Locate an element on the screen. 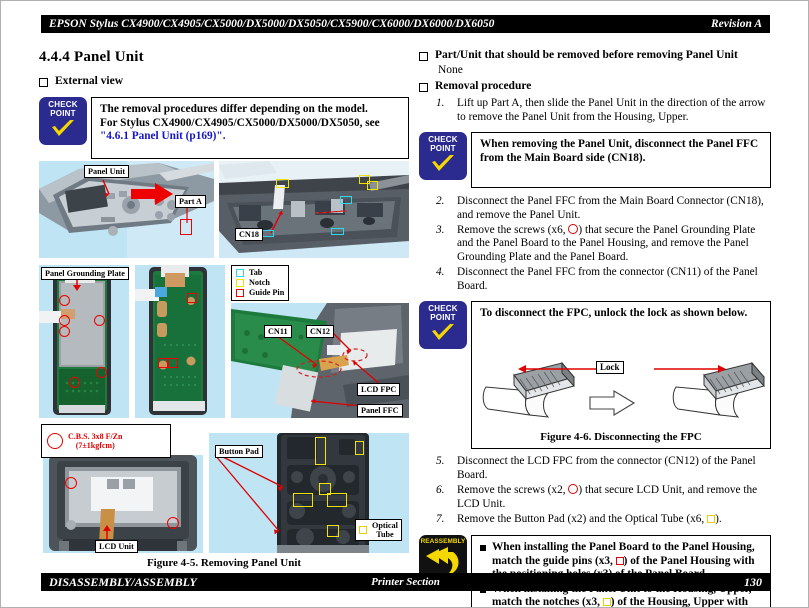 This screenshot has height=608, width=809. step-5-number: 5. is located at coordinates (440, 461).